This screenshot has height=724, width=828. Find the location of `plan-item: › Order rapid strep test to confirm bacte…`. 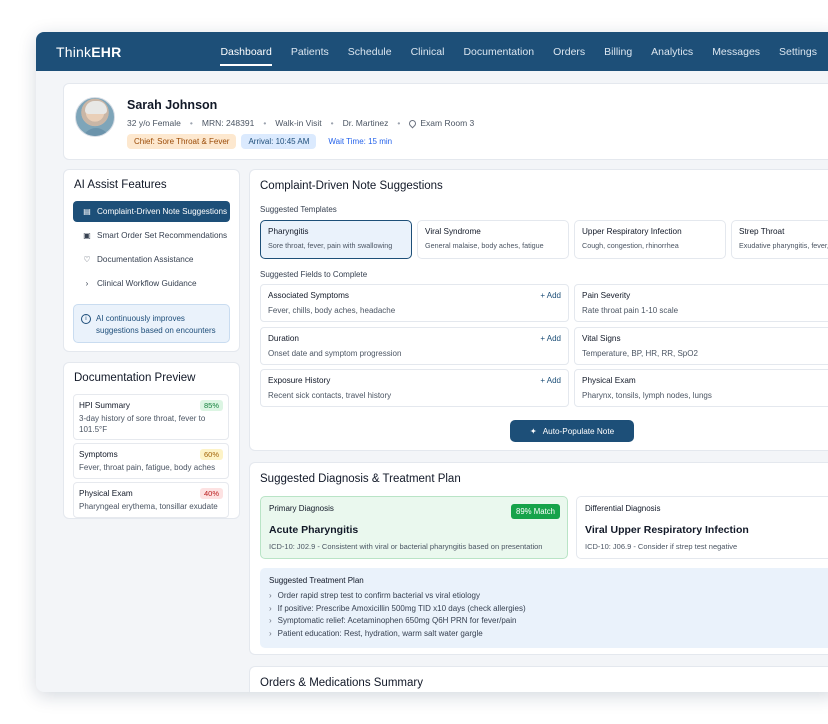

plan-item: › Order rapid strep test to confirm bacte… is located at coordinates (374, 595).